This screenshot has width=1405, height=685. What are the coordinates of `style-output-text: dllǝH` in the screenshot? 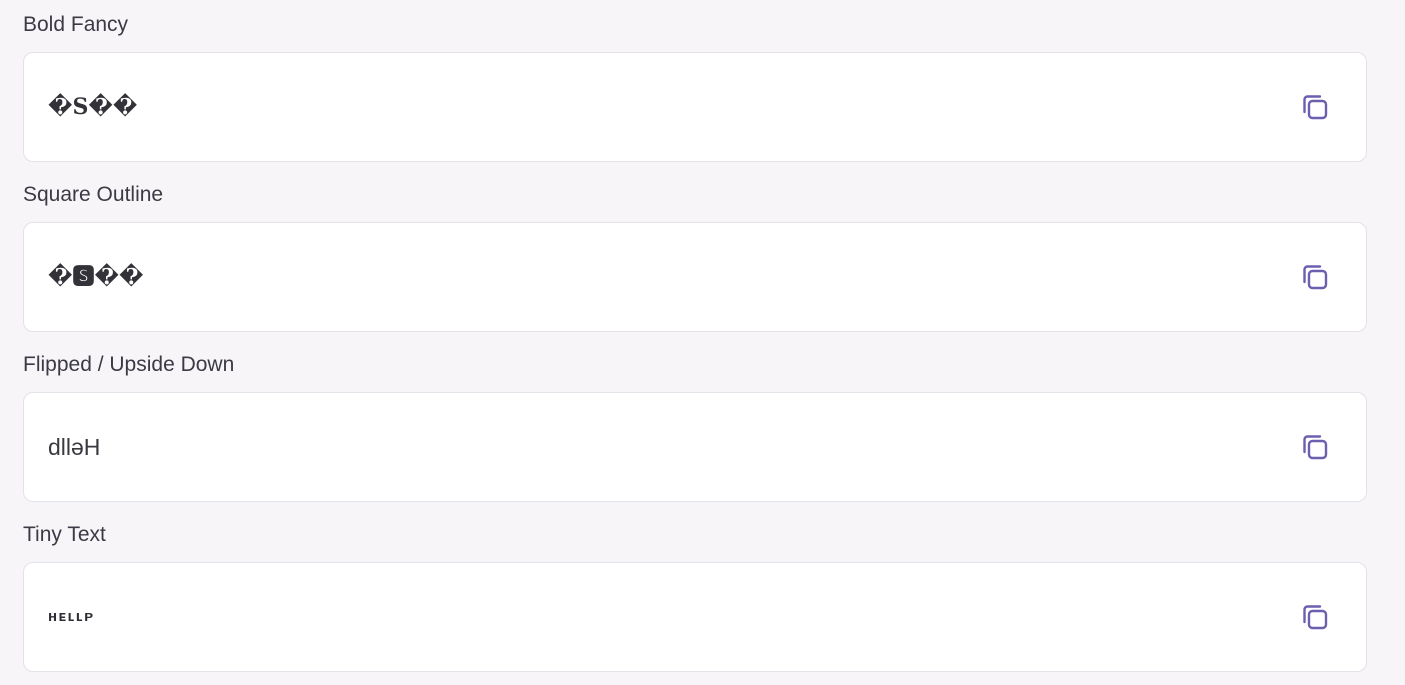 It's located at (74, 447).